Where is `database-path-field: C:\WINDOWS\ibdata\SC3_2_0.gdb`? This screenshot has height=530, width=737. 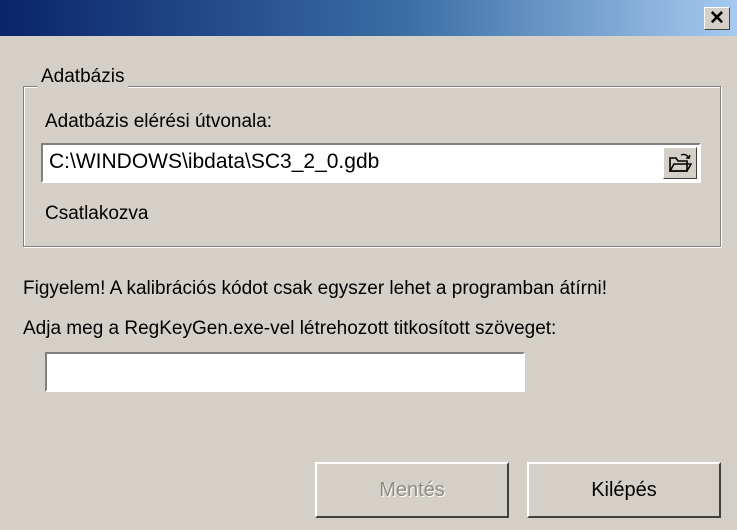
database-path-field: C:\WINDOWS\ibdata\SC3_2_0.gdb is located at coordinates (371, 163).